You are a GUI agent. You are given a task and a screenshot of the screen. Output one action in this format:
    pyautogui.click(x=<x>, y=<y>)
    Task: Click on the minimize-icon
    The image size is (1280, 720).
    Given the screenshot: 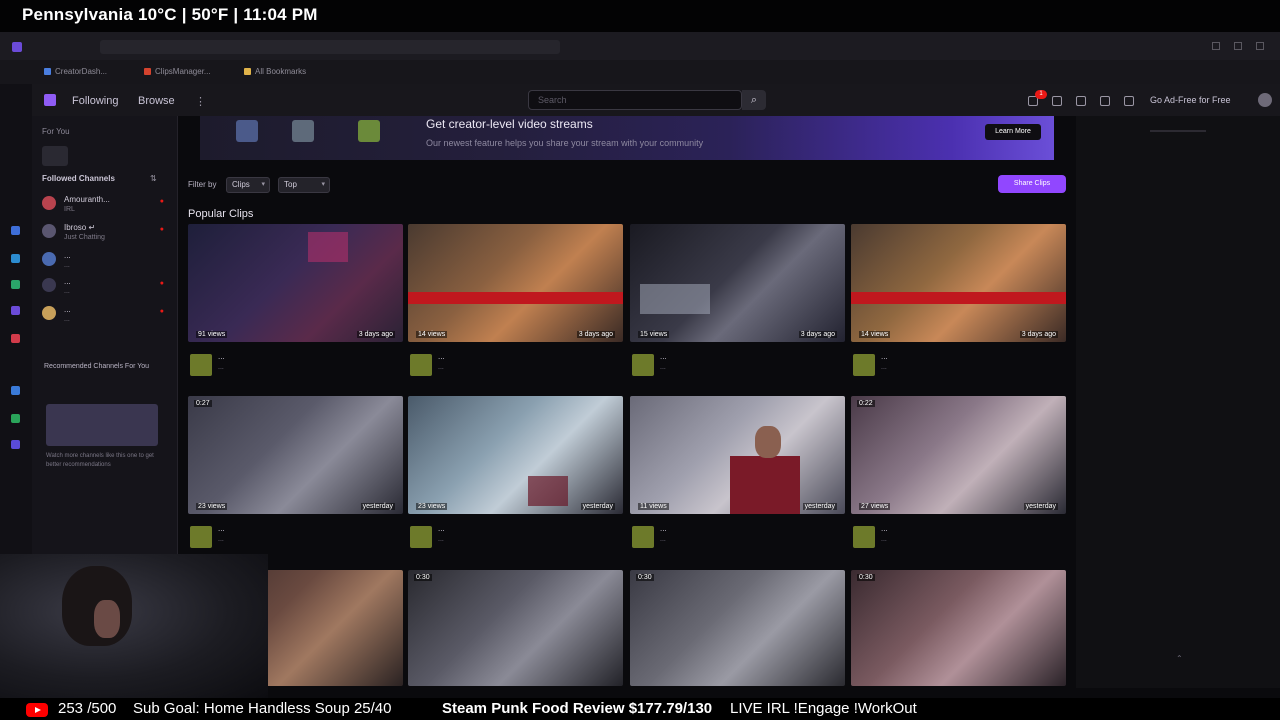 What is the action you would take?
    pyautogui.click(x=1216, y=46)
    